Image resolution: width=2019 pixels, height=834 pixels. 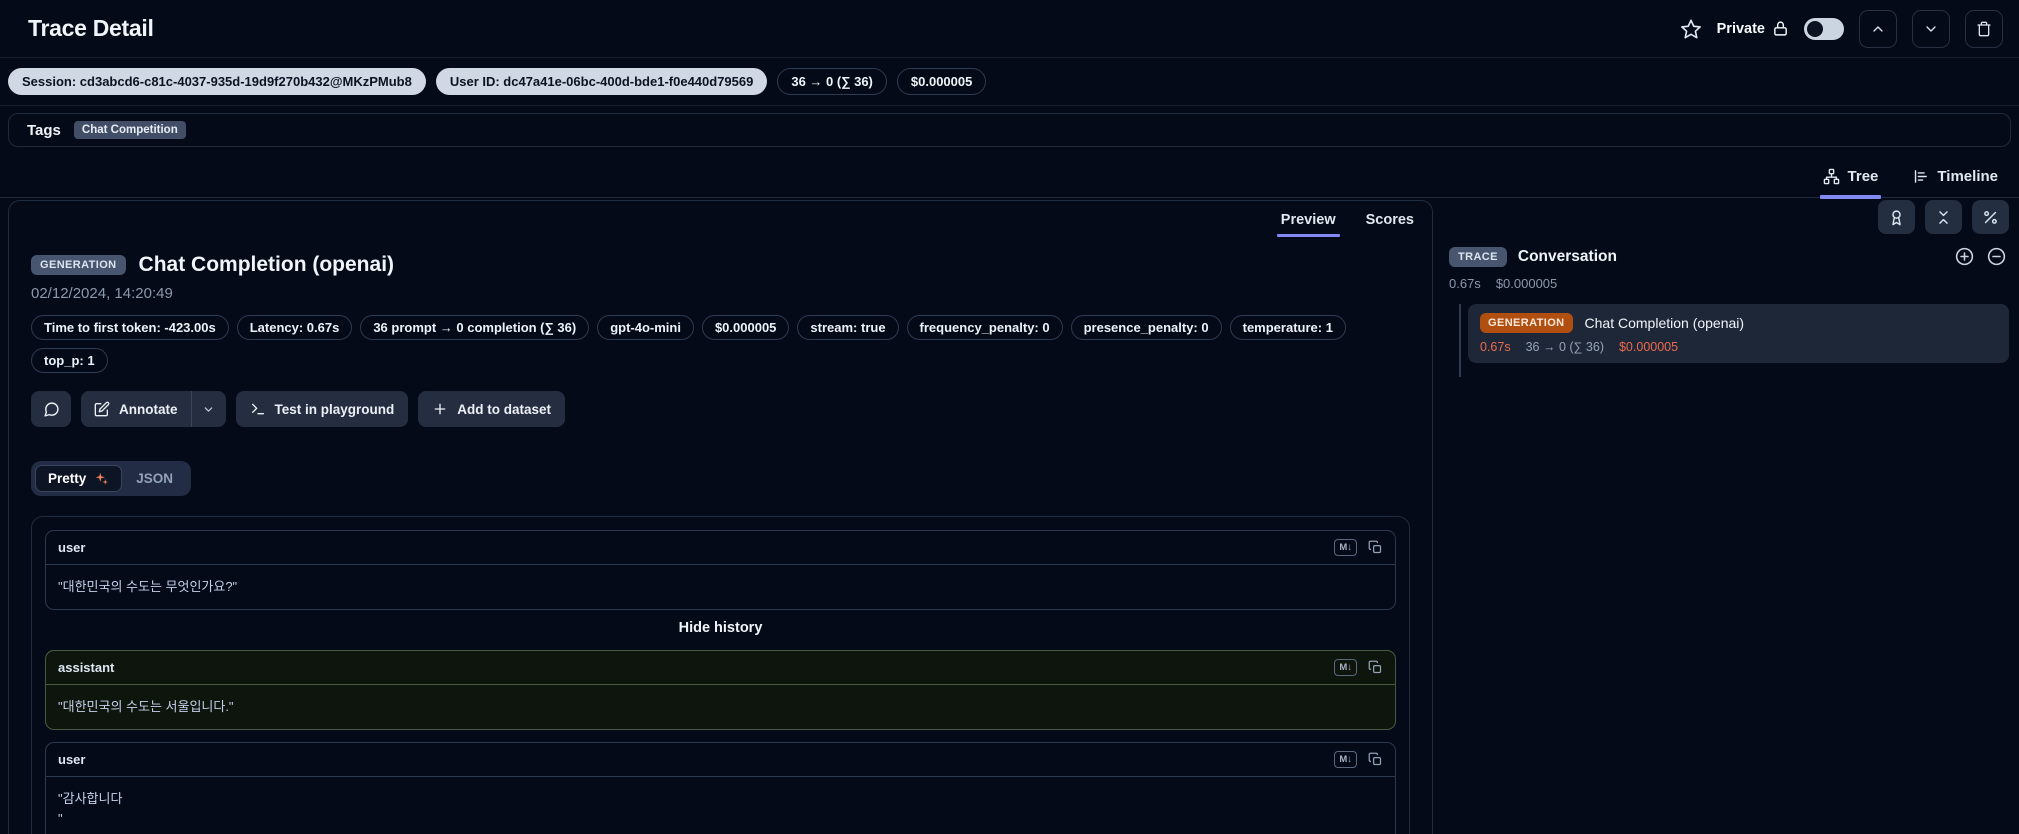 What do you see at coordinates (1990, 217) in the screenshot?
I see `metrics-toggle-button` at bounding box center [1990, 217].